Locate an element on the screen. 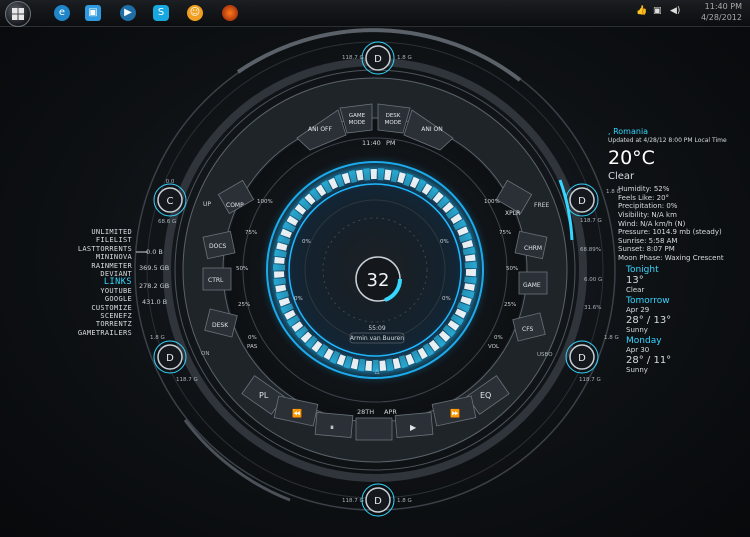  drive-bottom-letter: D is located at coordinates (378, 501).